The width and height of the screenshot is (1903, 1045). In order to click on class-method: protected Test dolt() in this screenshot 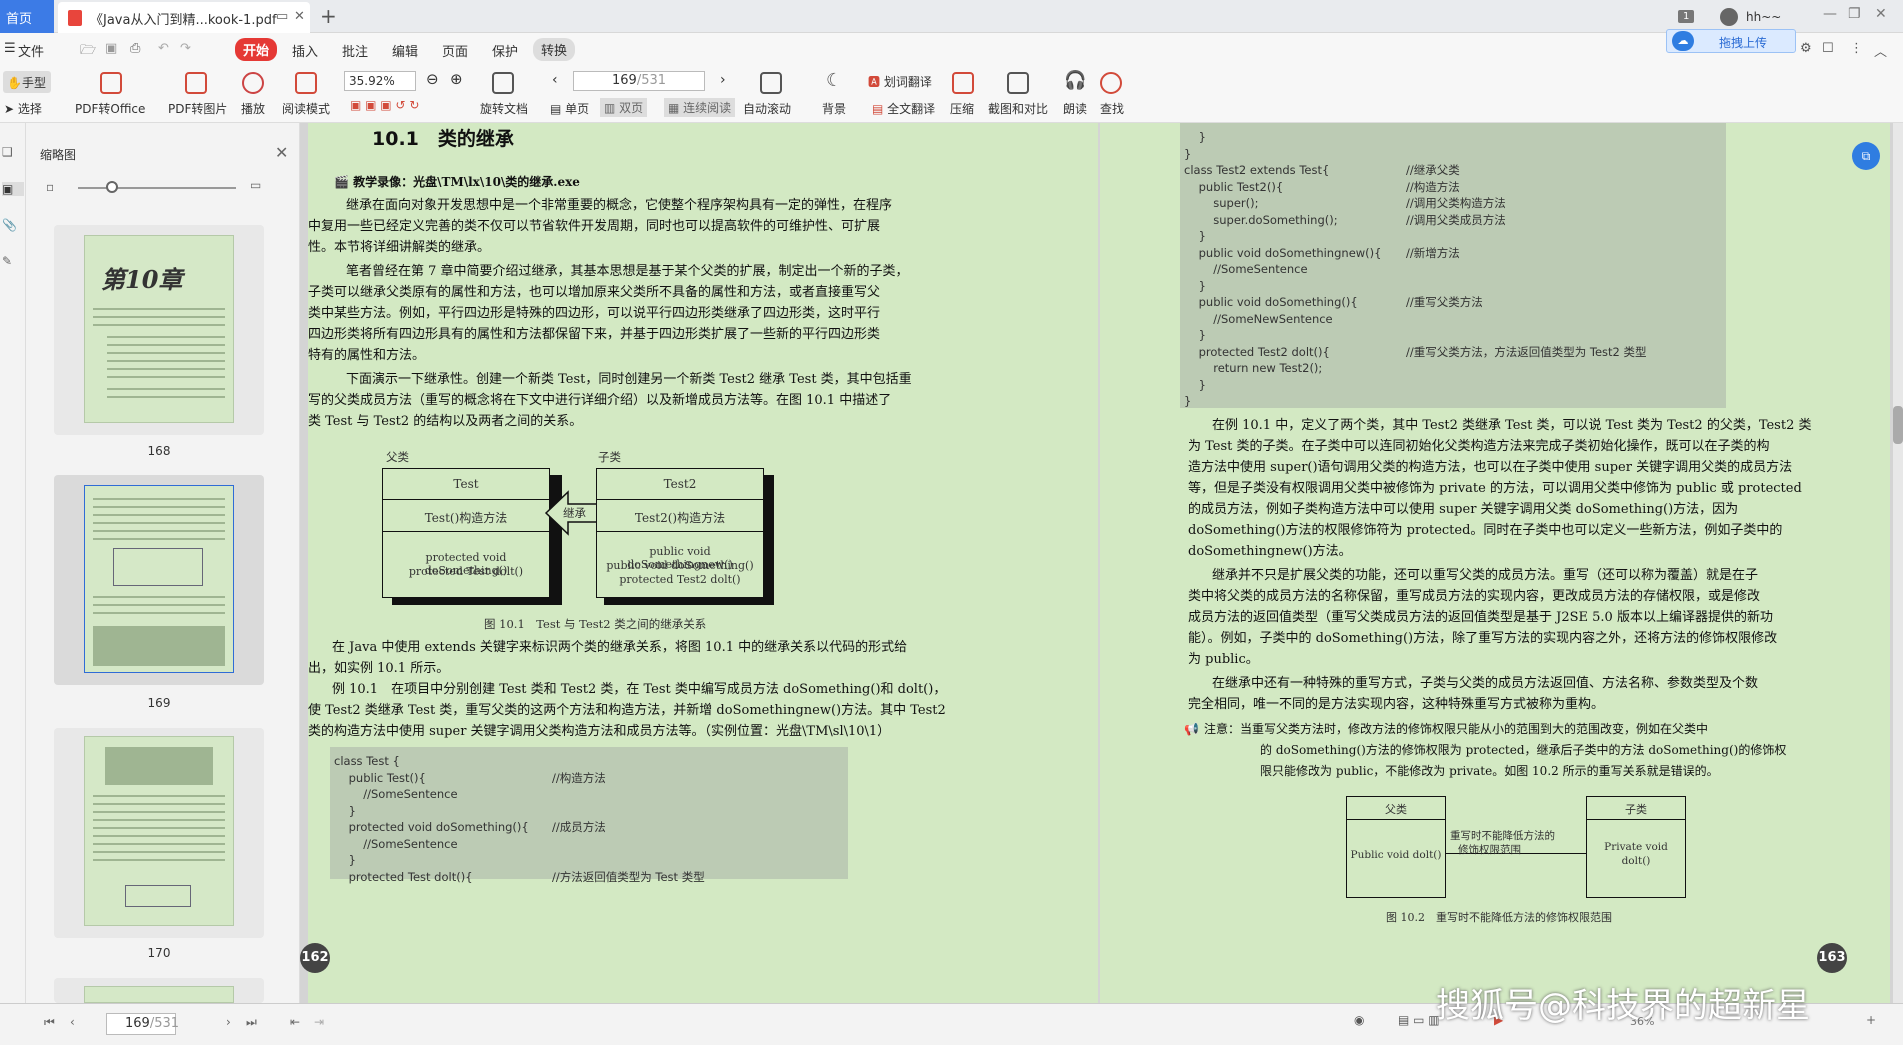, I will do `click(466, 571)`.